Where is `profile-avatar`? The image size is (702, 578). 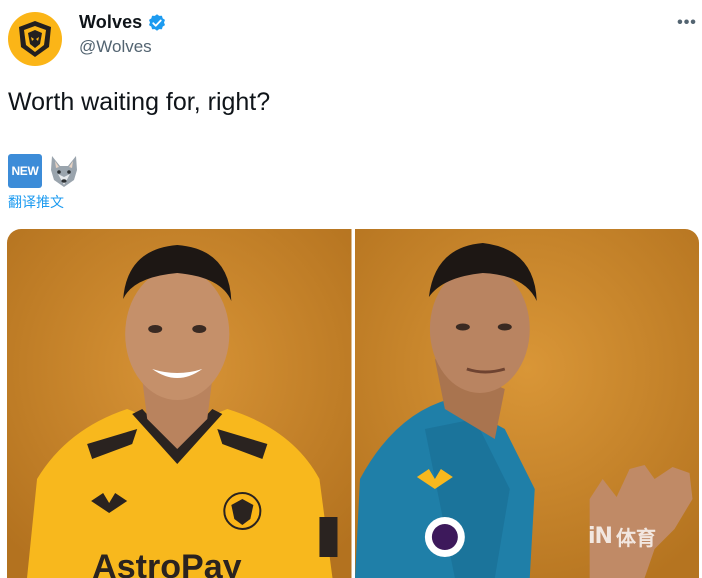
profile-avatar is located at coordinates (35, 39).